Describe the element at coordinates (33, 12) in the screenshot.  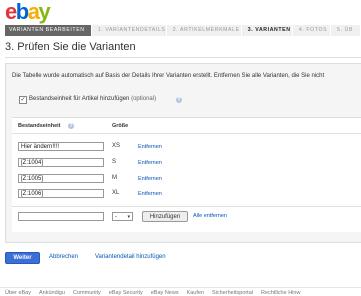
I see `logo-letter-a: a` at that location.